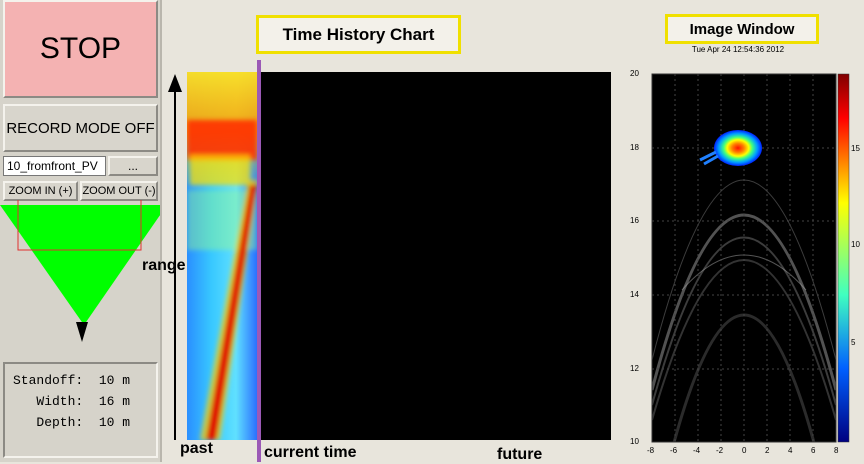 The width and height of the screenshot is (864, 464). Describe the element at coordinates (72, 380) in the screenshot. I see `standoff-readout: Standoff: 10 m` at that location.